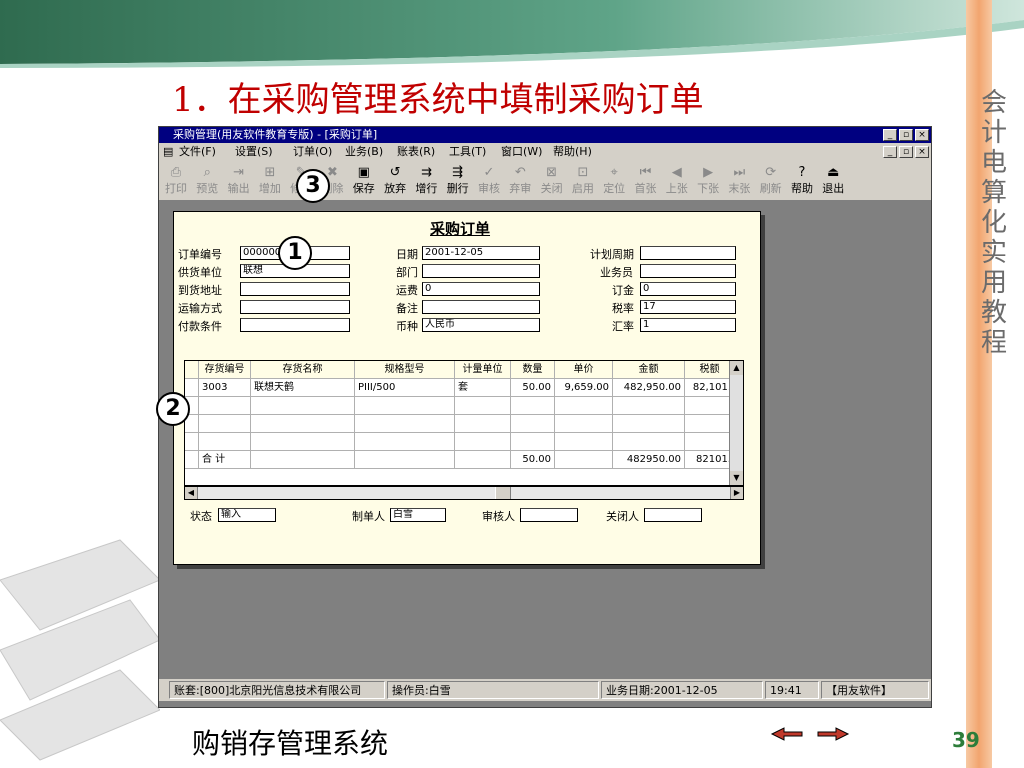 This screenshot has height=768, width=1024. Describe the element at coordinates (464, 493) in the screenshot. I see `horizontal-scrollbar: ◀ ▶` at that location.